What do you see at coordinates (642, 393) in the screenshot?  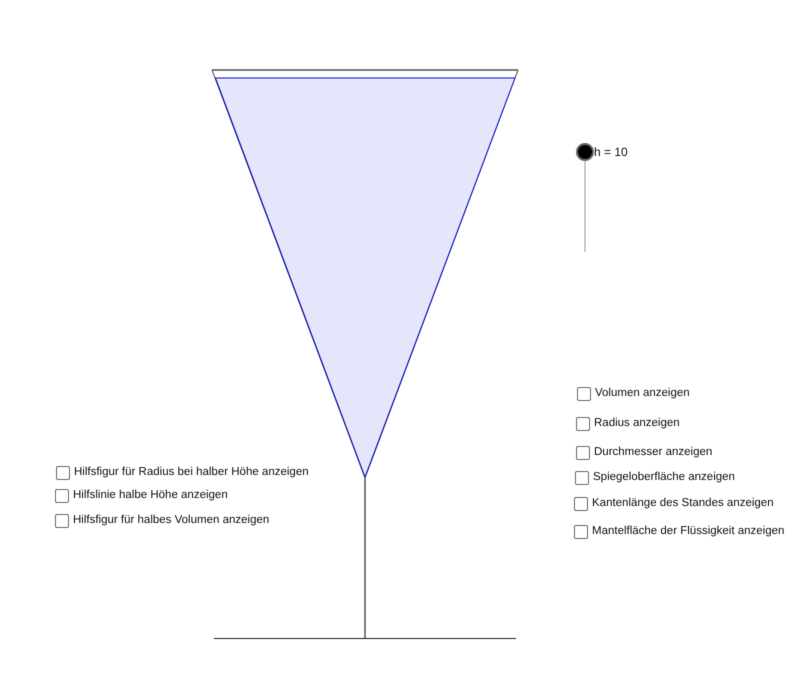 I see `checkbox-label: Volumen anzeigen` at bounding box center [642, 393].